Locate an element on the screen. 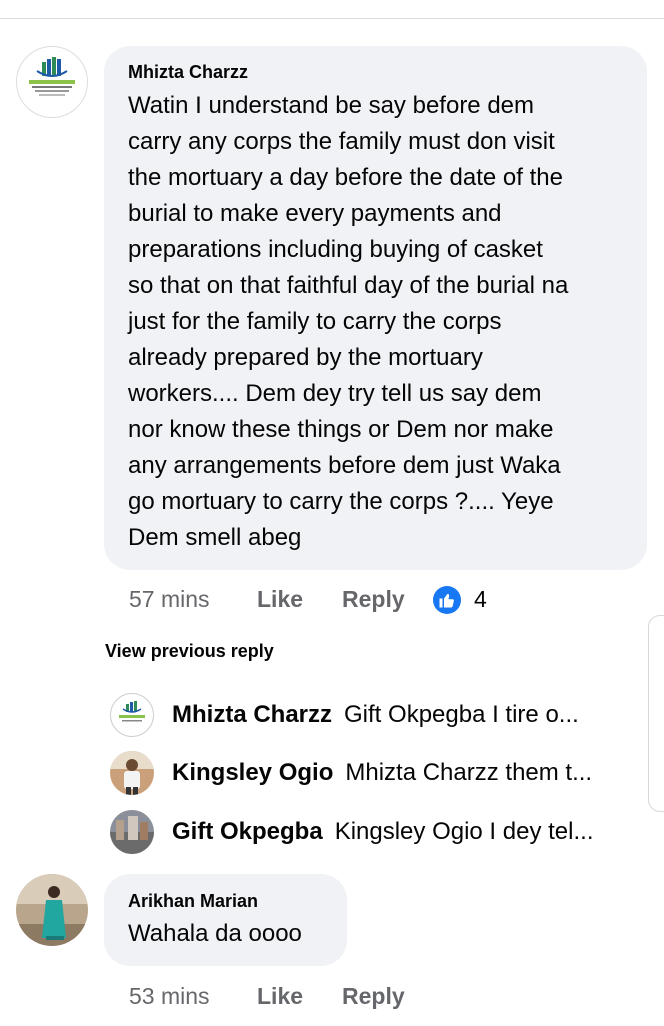  scrollbar is located at coordinates (656, 713).